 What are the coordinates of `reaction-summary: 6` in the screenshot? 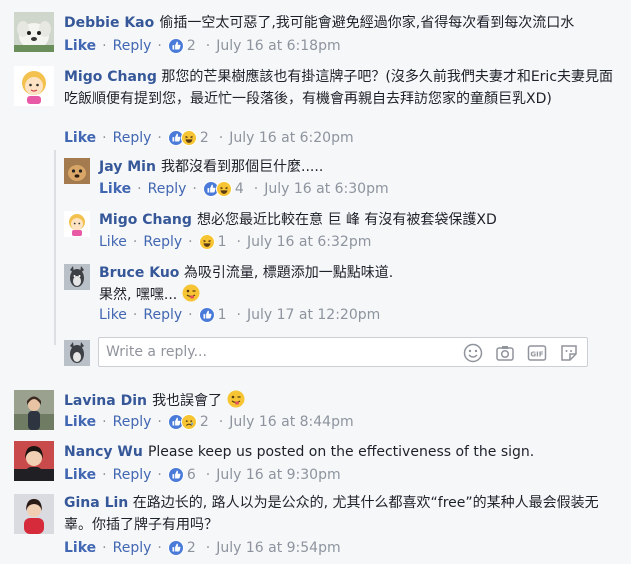 It's located at (181, 475).